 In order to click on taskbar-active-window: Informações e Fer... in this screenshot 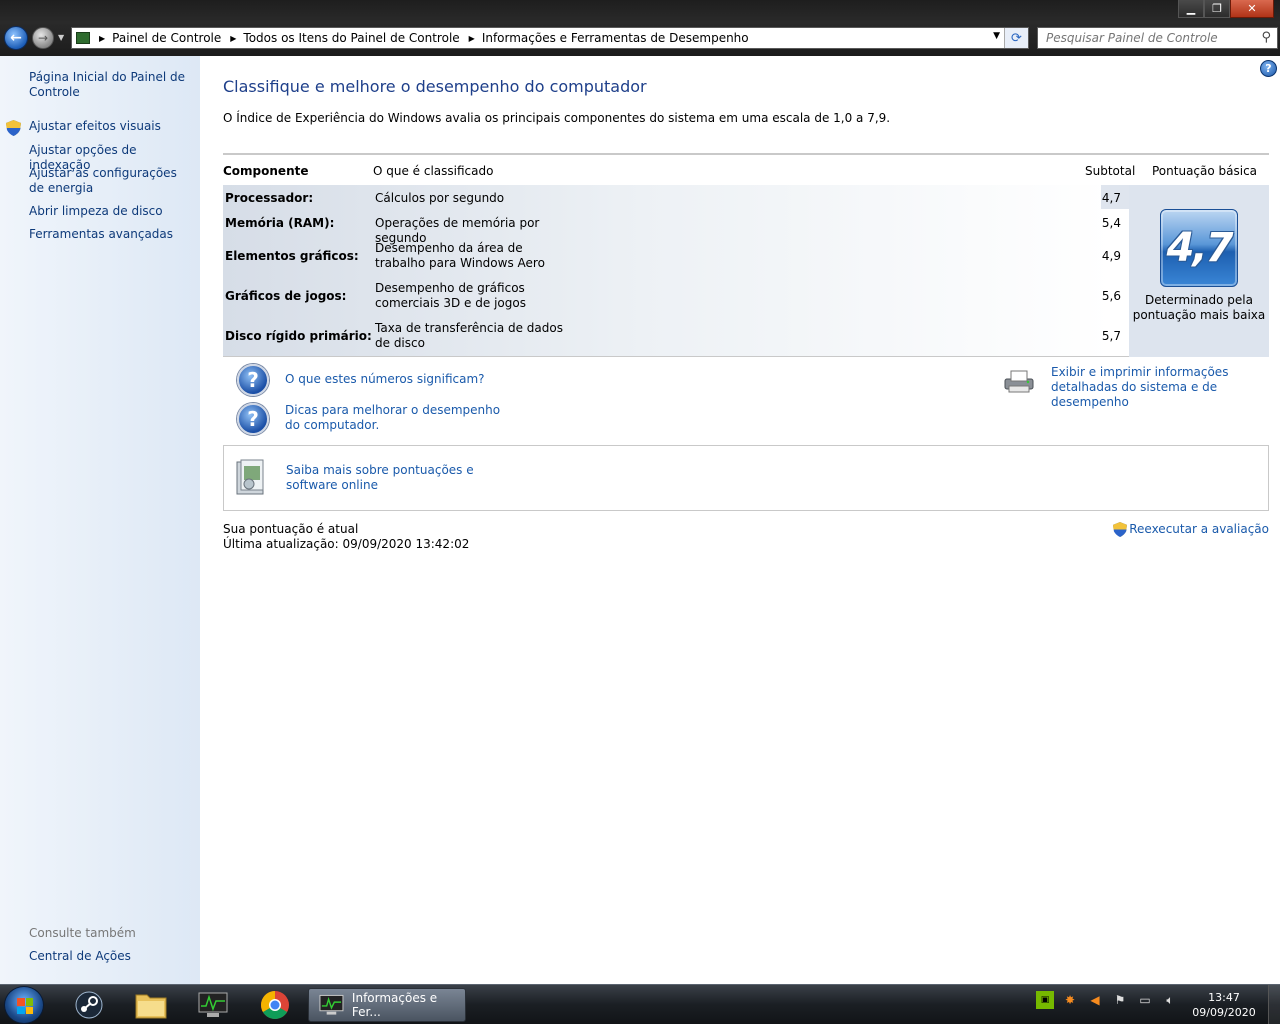, I will do `click(387, 1005)`.